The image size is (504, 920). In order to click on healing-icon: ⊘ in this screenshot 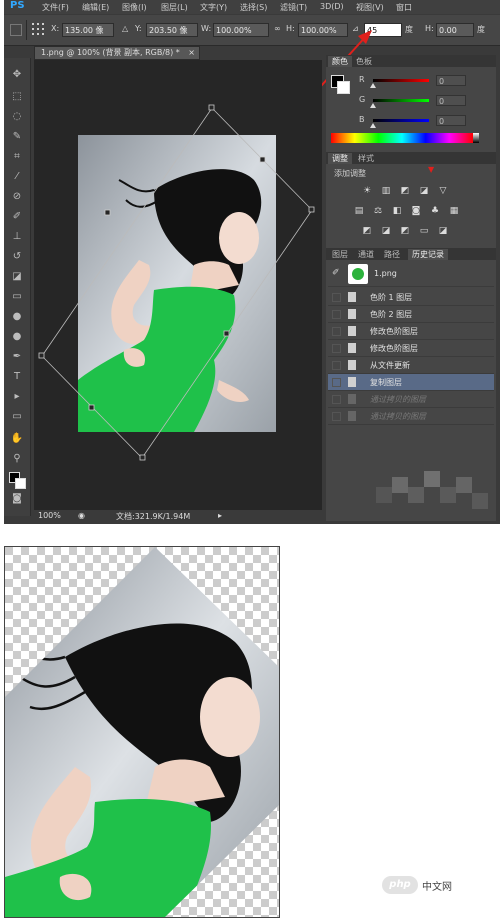, I will do `click(17, 197)`.